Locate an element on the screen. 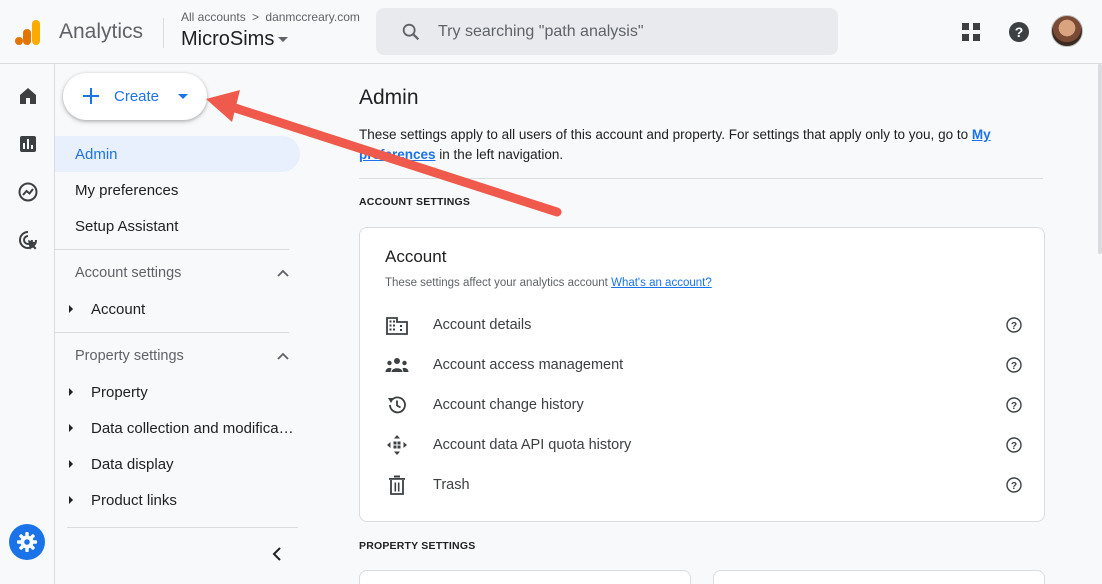  account-details-row: Account details ? is located at coordinates (704, 325).